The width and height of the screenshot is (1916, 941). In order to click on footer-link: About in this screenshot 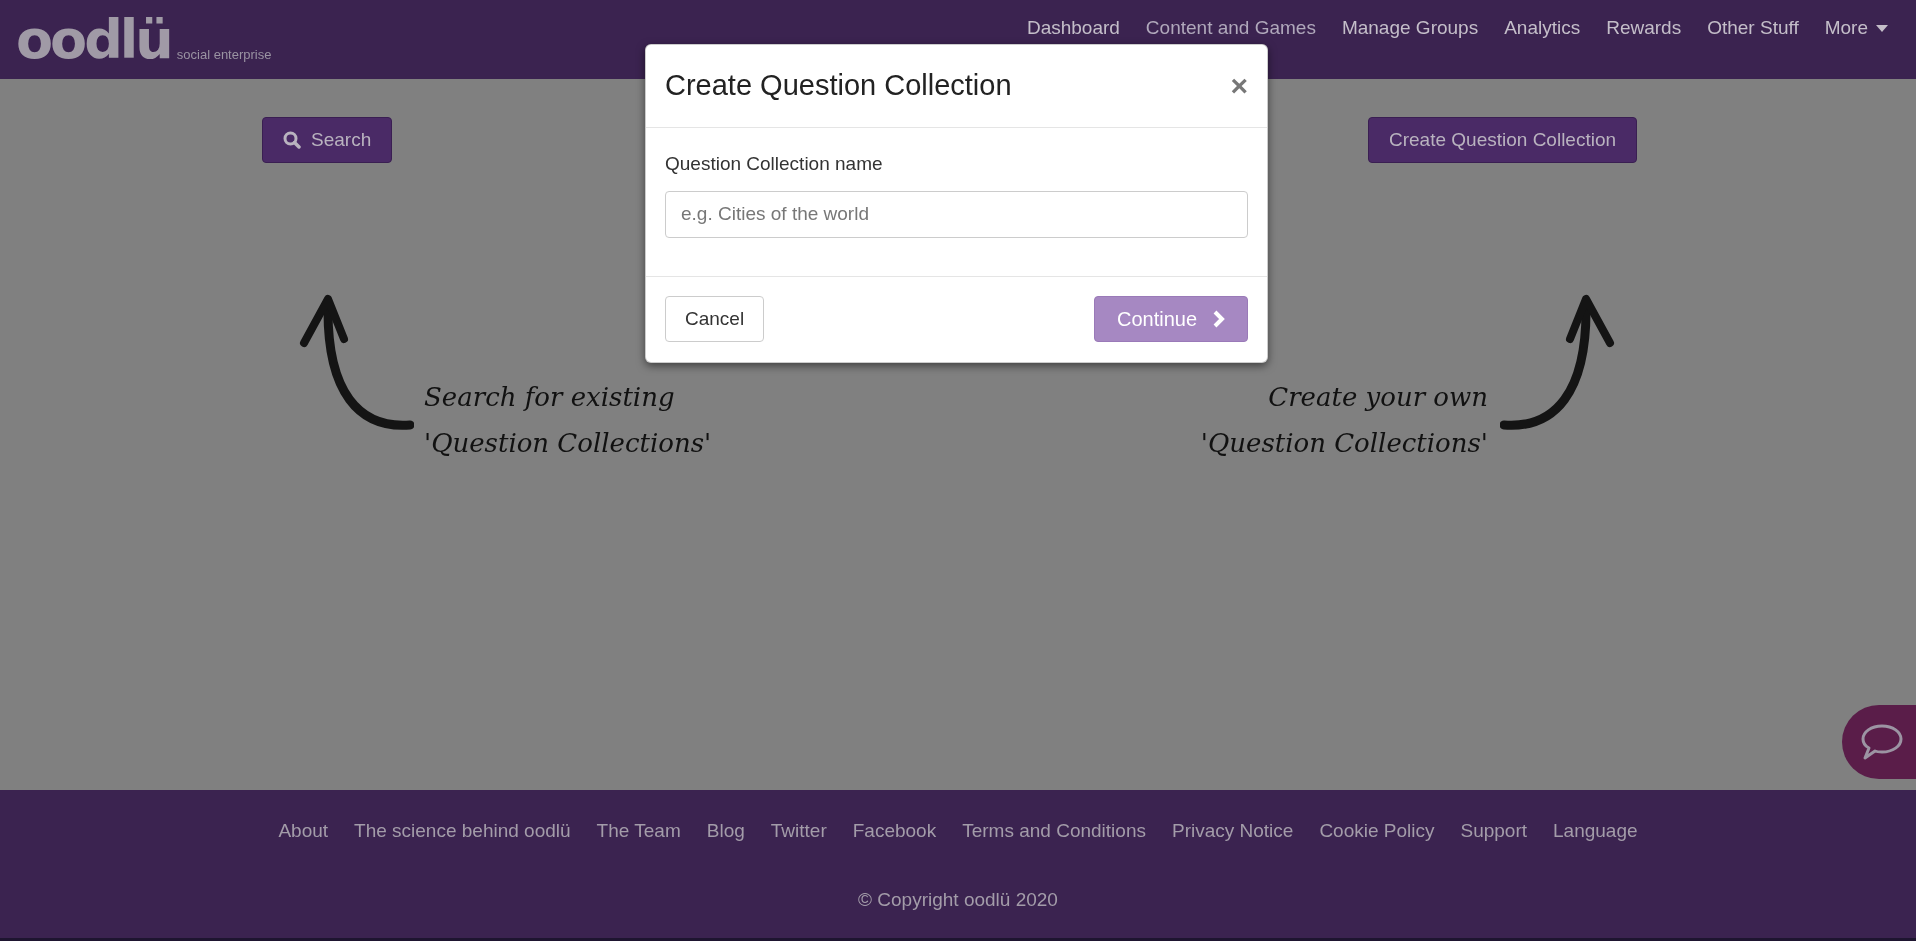, I will do `click(303, 831)`.